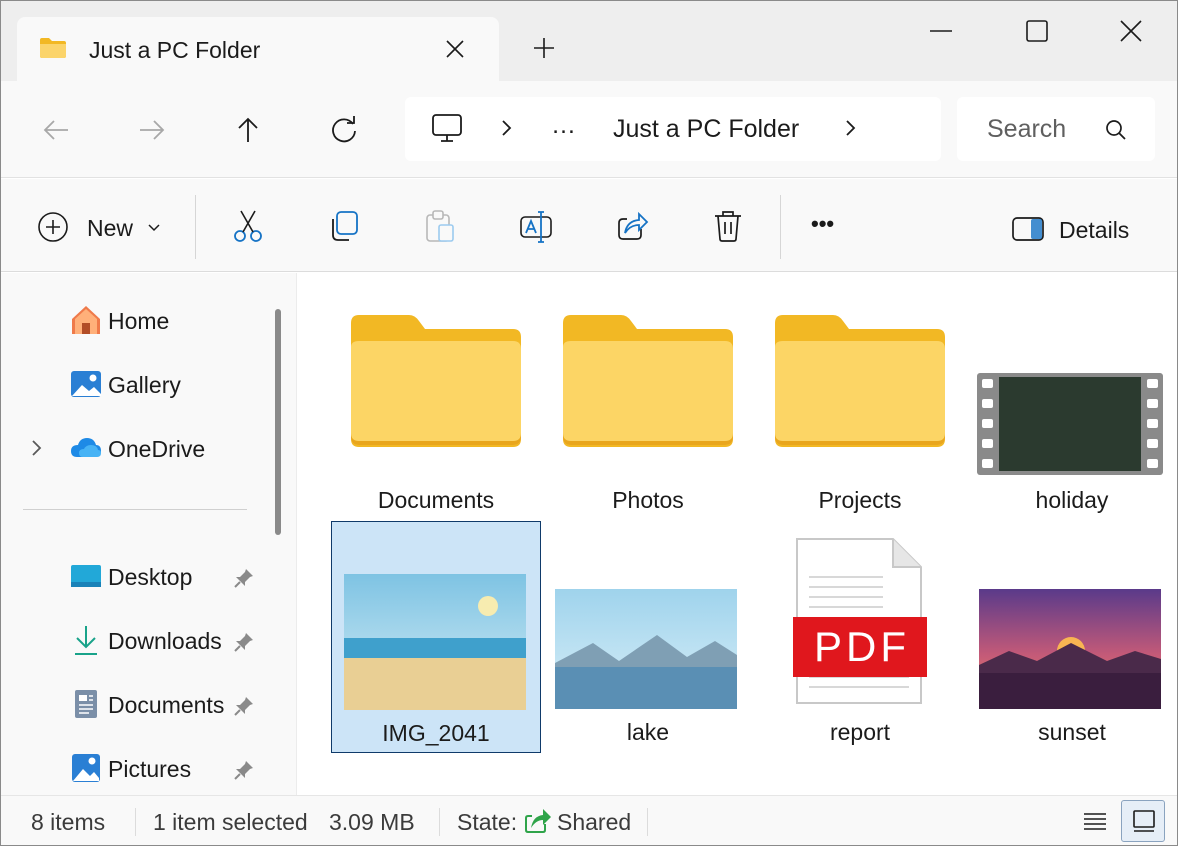  Describe the element at coordinates (278, 422) in the screenshot. I see `scrollbar-thumb` at that location.